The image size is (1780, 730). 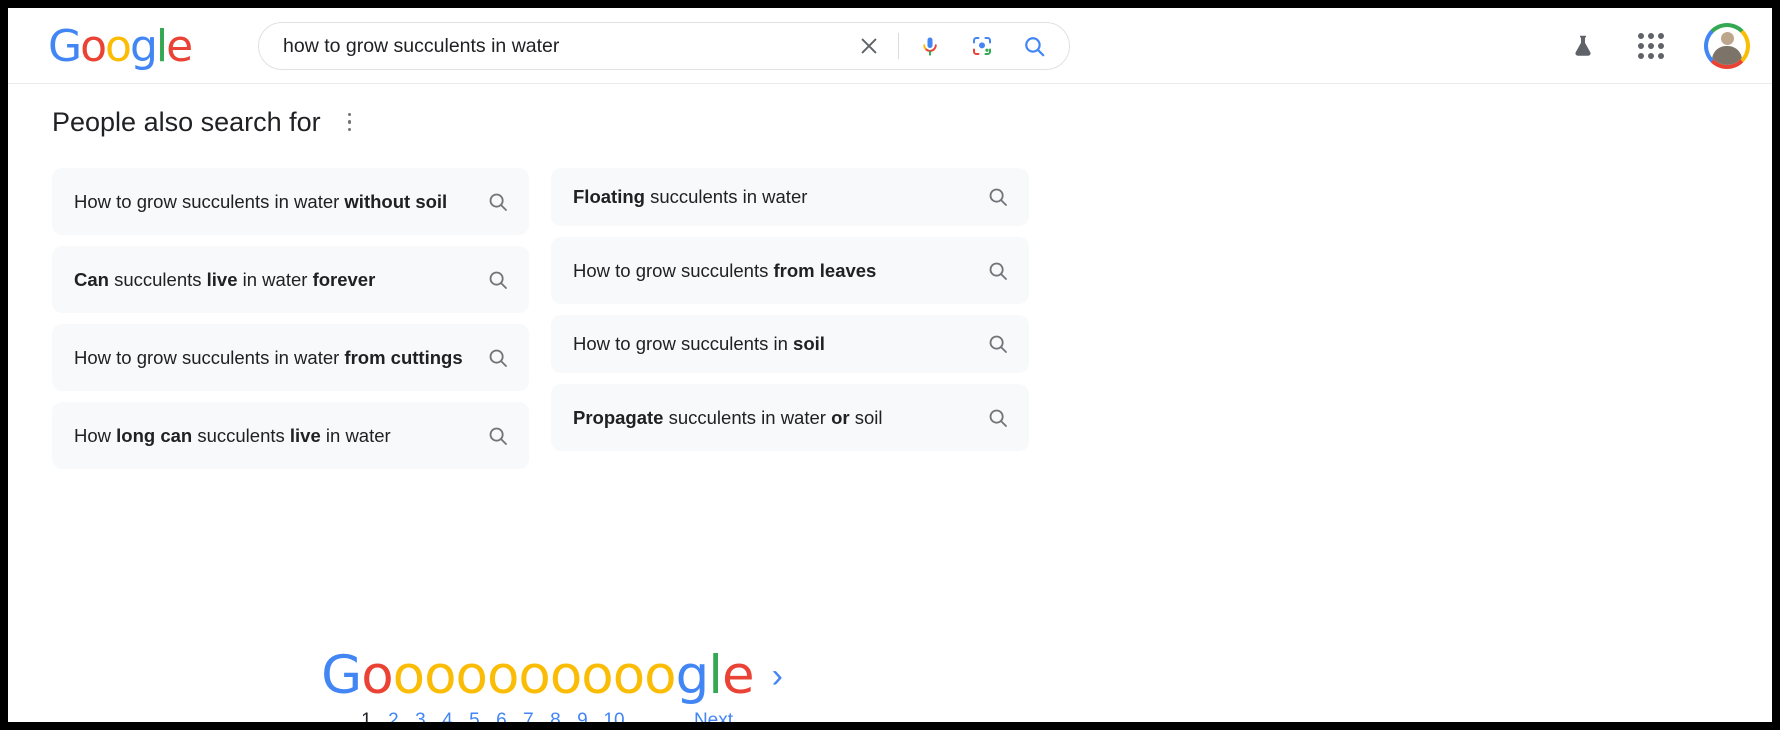 I want to click on pagination-page-3: 3, so click(x=420, y=715).